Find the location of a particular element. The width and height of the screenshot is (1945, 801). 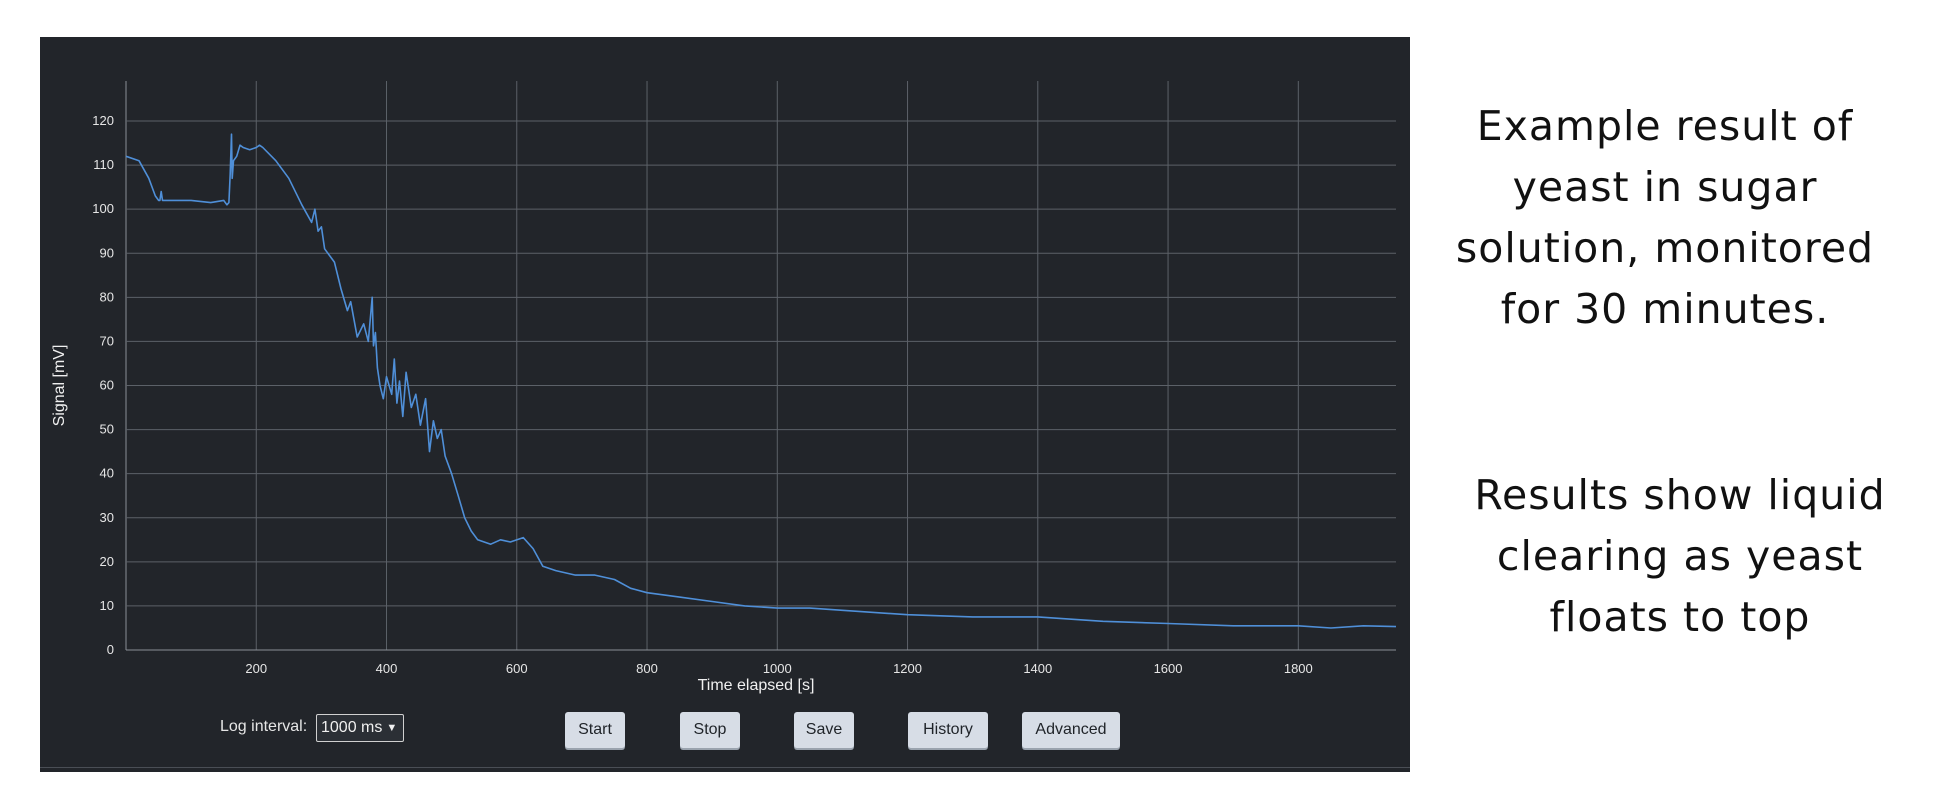

y-tick-label: 110 is located at coordinates (103, 164).